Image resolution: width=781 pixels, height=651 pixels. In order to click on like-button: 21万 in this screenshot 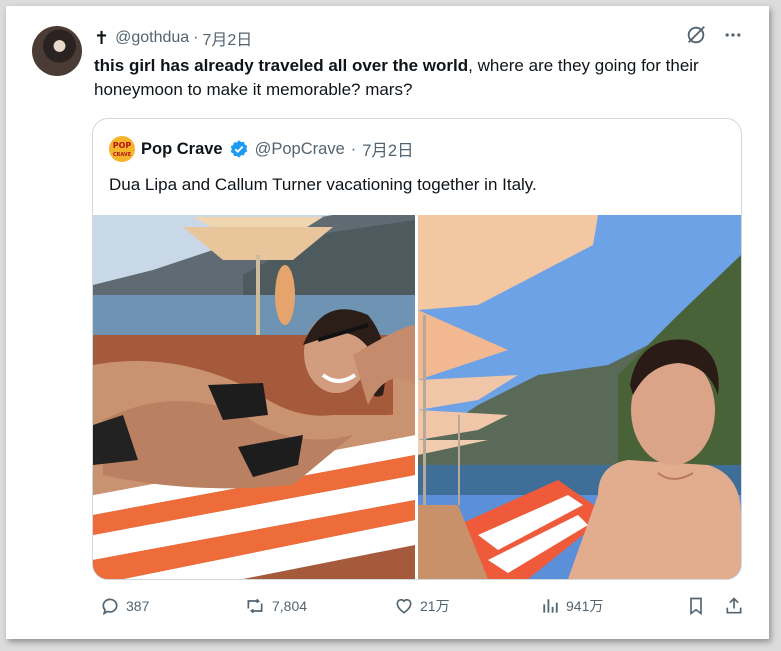, I will do `click(422, 606)`.